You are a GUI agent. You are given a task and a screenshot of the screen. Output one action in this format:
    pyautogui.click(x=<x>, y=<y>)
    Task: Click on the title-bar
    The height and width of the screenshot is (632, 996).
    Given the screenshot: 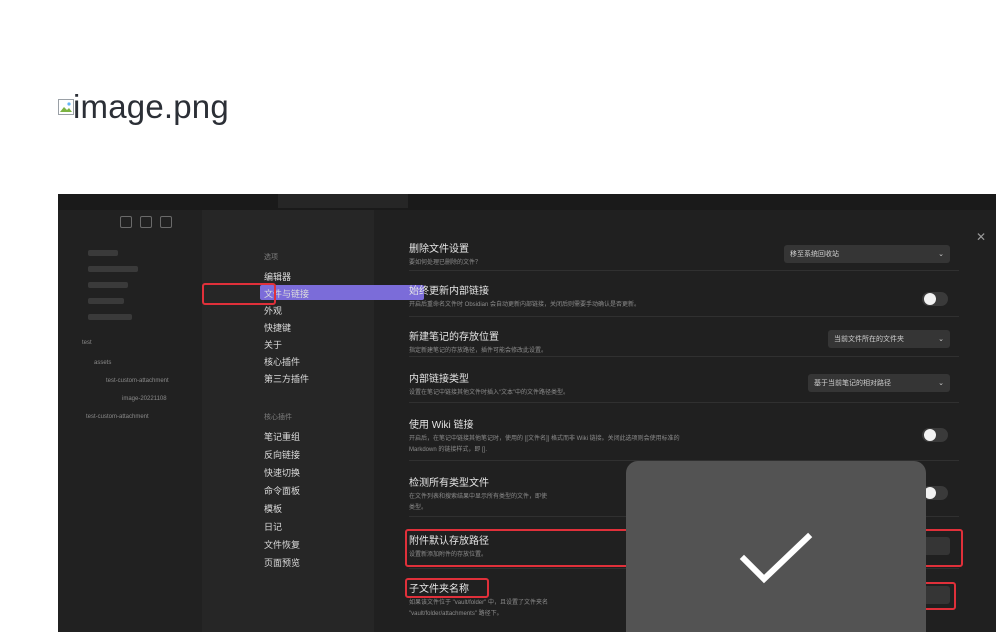 What is the action you would take?
    pyautogui.click(x=527, y=202)
    